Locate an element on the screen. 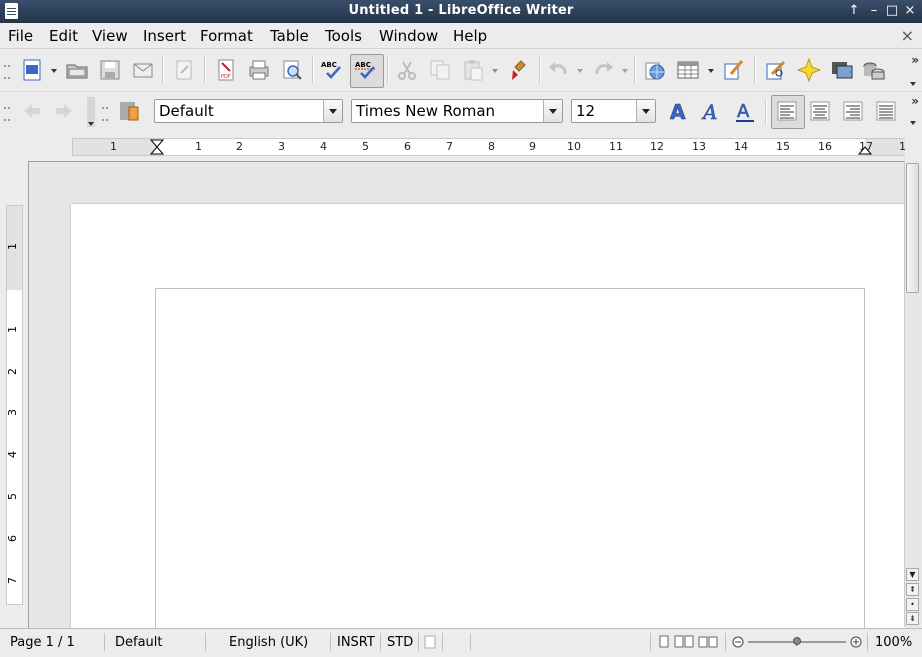 The height and width of the screenshot is (657, 922). zoom-out-icon is located at coordinates (738, 642).